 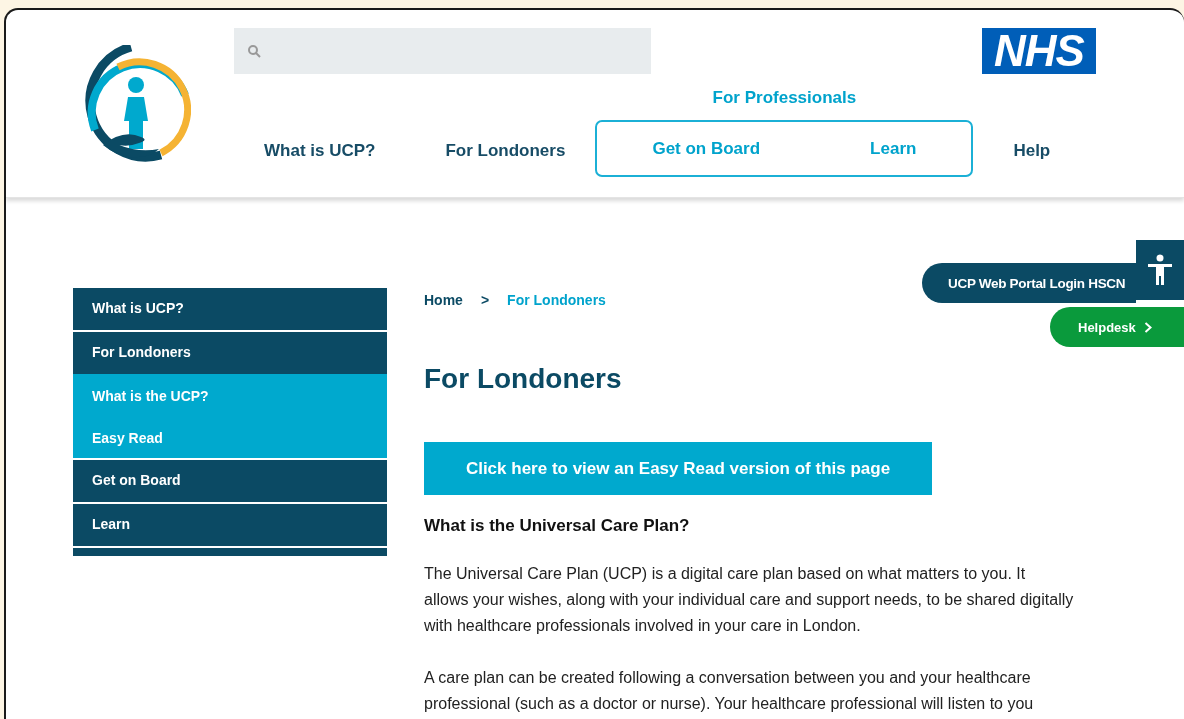 I want to click on paragraph: A care plan can be created following a conversation between you and your healthcare professional (such as a doctor or nurse). Your healthcare professional will listen to you, so click(x=729, y=691).